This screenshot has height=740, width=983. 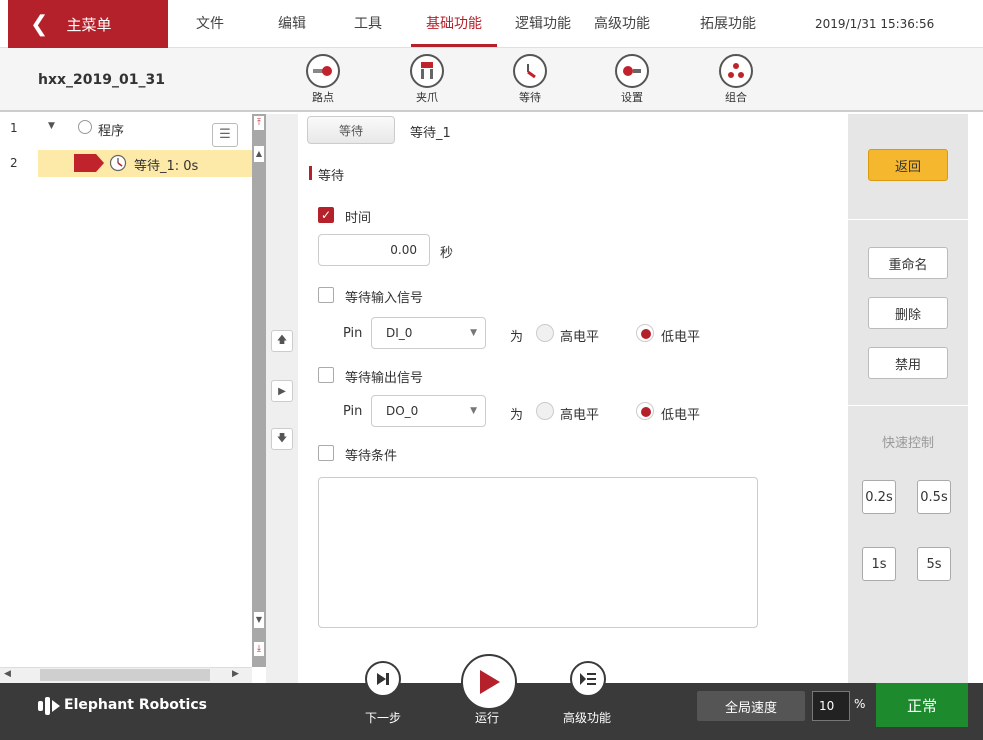 What do you see at coordinates (879, 564) in the screenshot?
I see `quick-1s-button: 1s` at bounding box center [879, 564].